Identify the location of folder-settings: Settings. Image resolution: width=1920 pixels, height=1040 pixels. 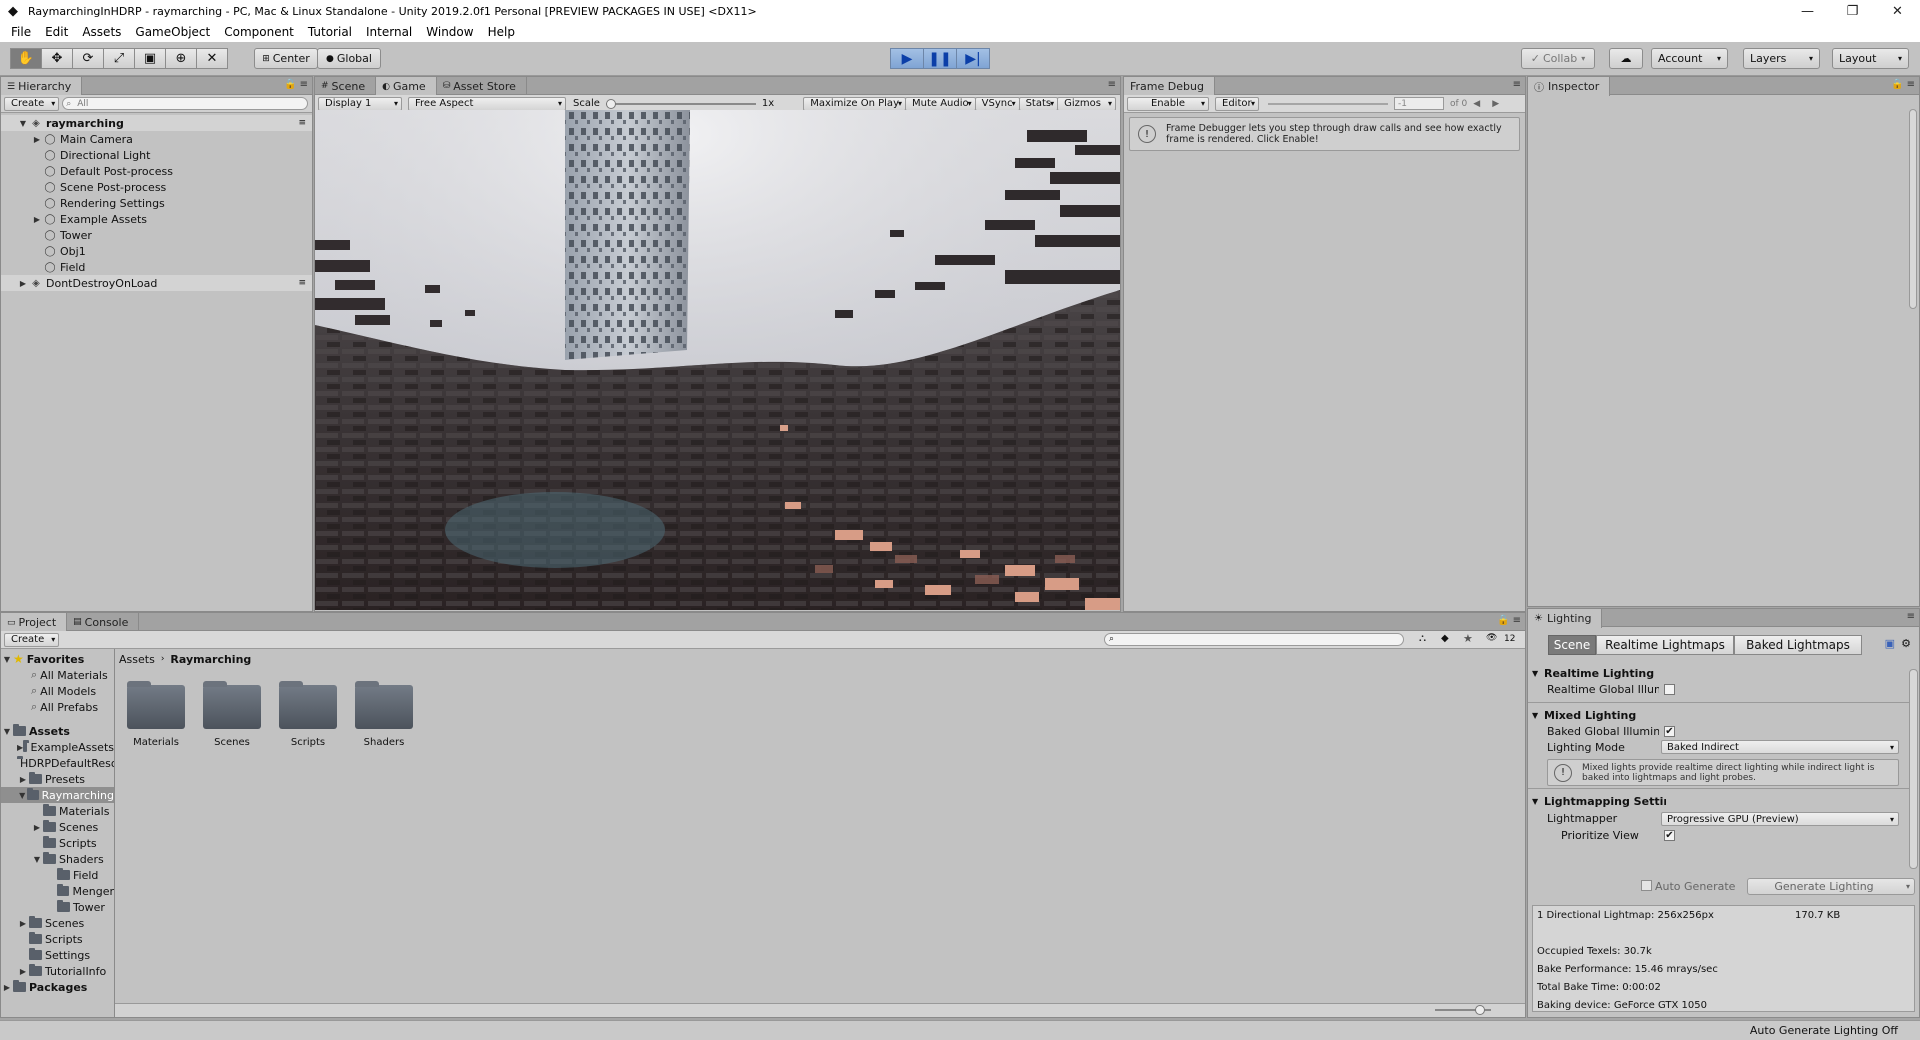
(57, 955).